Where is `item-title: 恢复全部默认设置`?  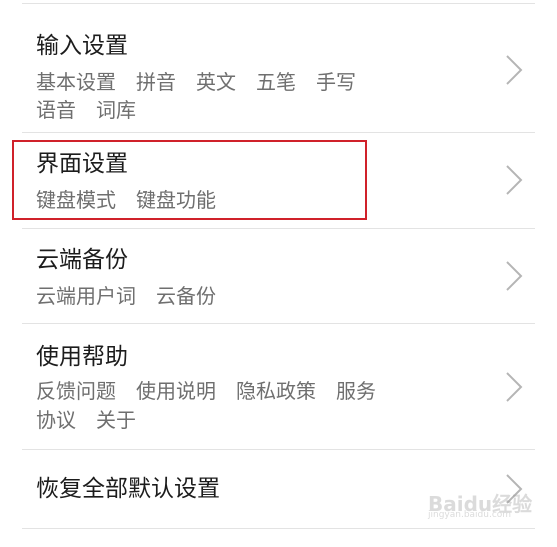 item-title: 恢复全部默认设置 is located at coordinates (128, 489).